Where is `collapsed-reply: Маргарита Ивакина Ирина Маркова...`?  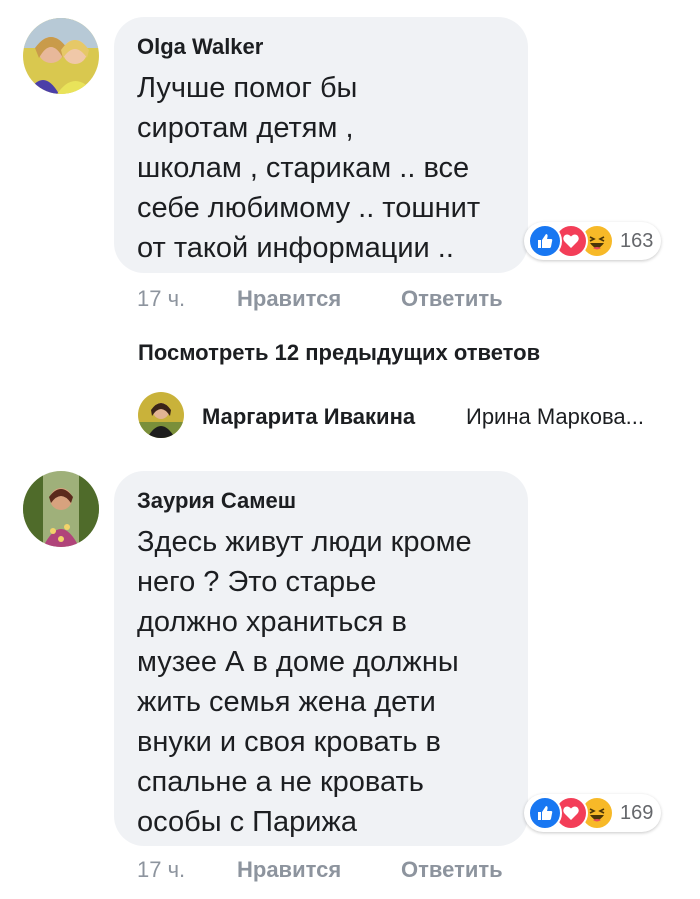 collapsed-reply: Маргарита Ивакина Ирина Маркова... is located at coordinates (408, 417).